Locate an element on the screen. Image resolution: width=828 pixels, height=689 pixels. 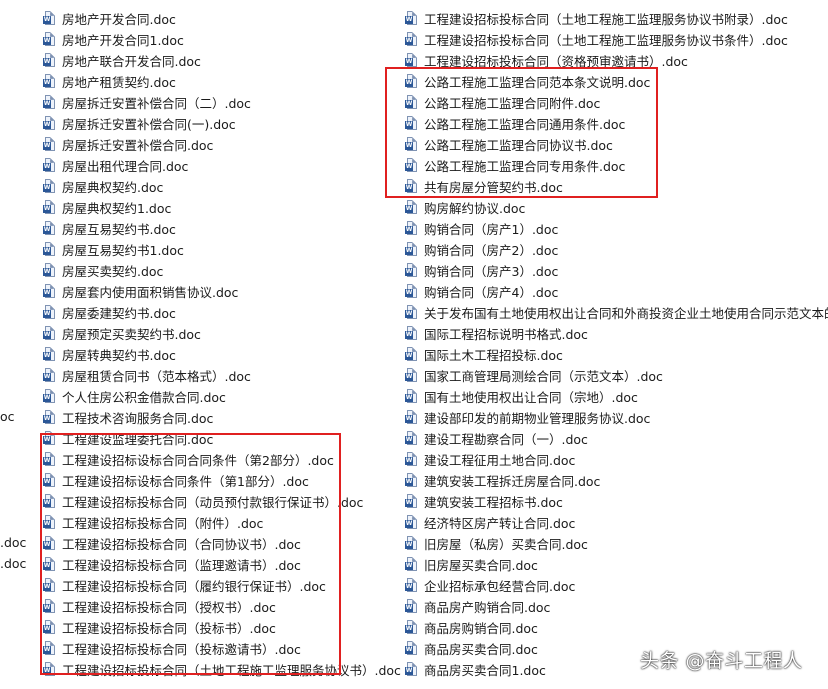
file-item: W 房屋买卖契约.doc is located at coordinates (228, 270).